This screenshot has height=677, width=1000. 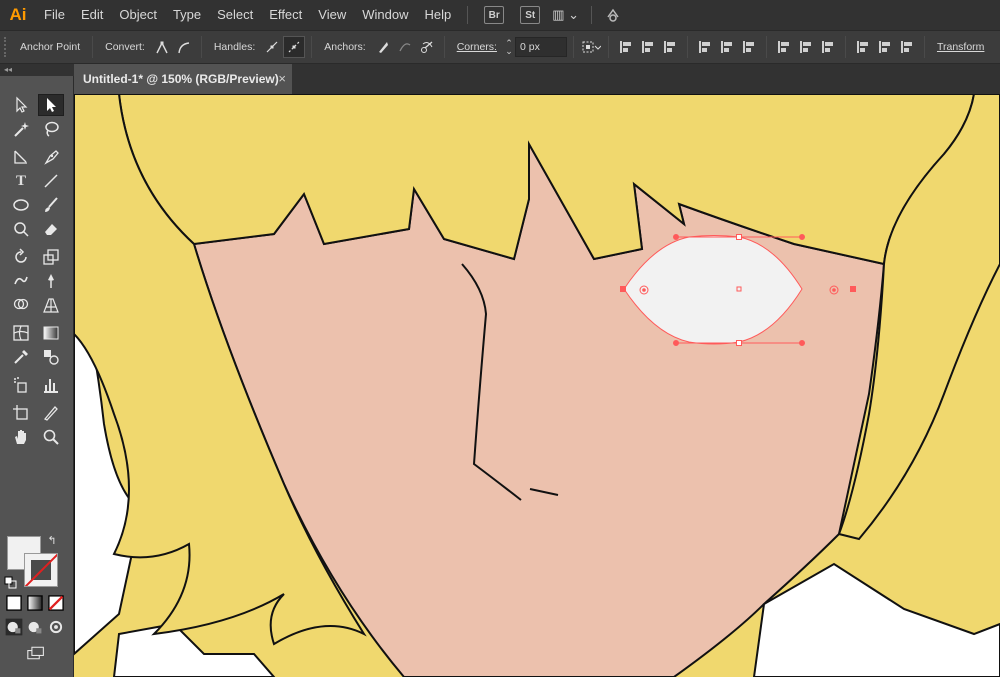 I want to click on align-vertical-center-icon, so click(x=727, y=47).